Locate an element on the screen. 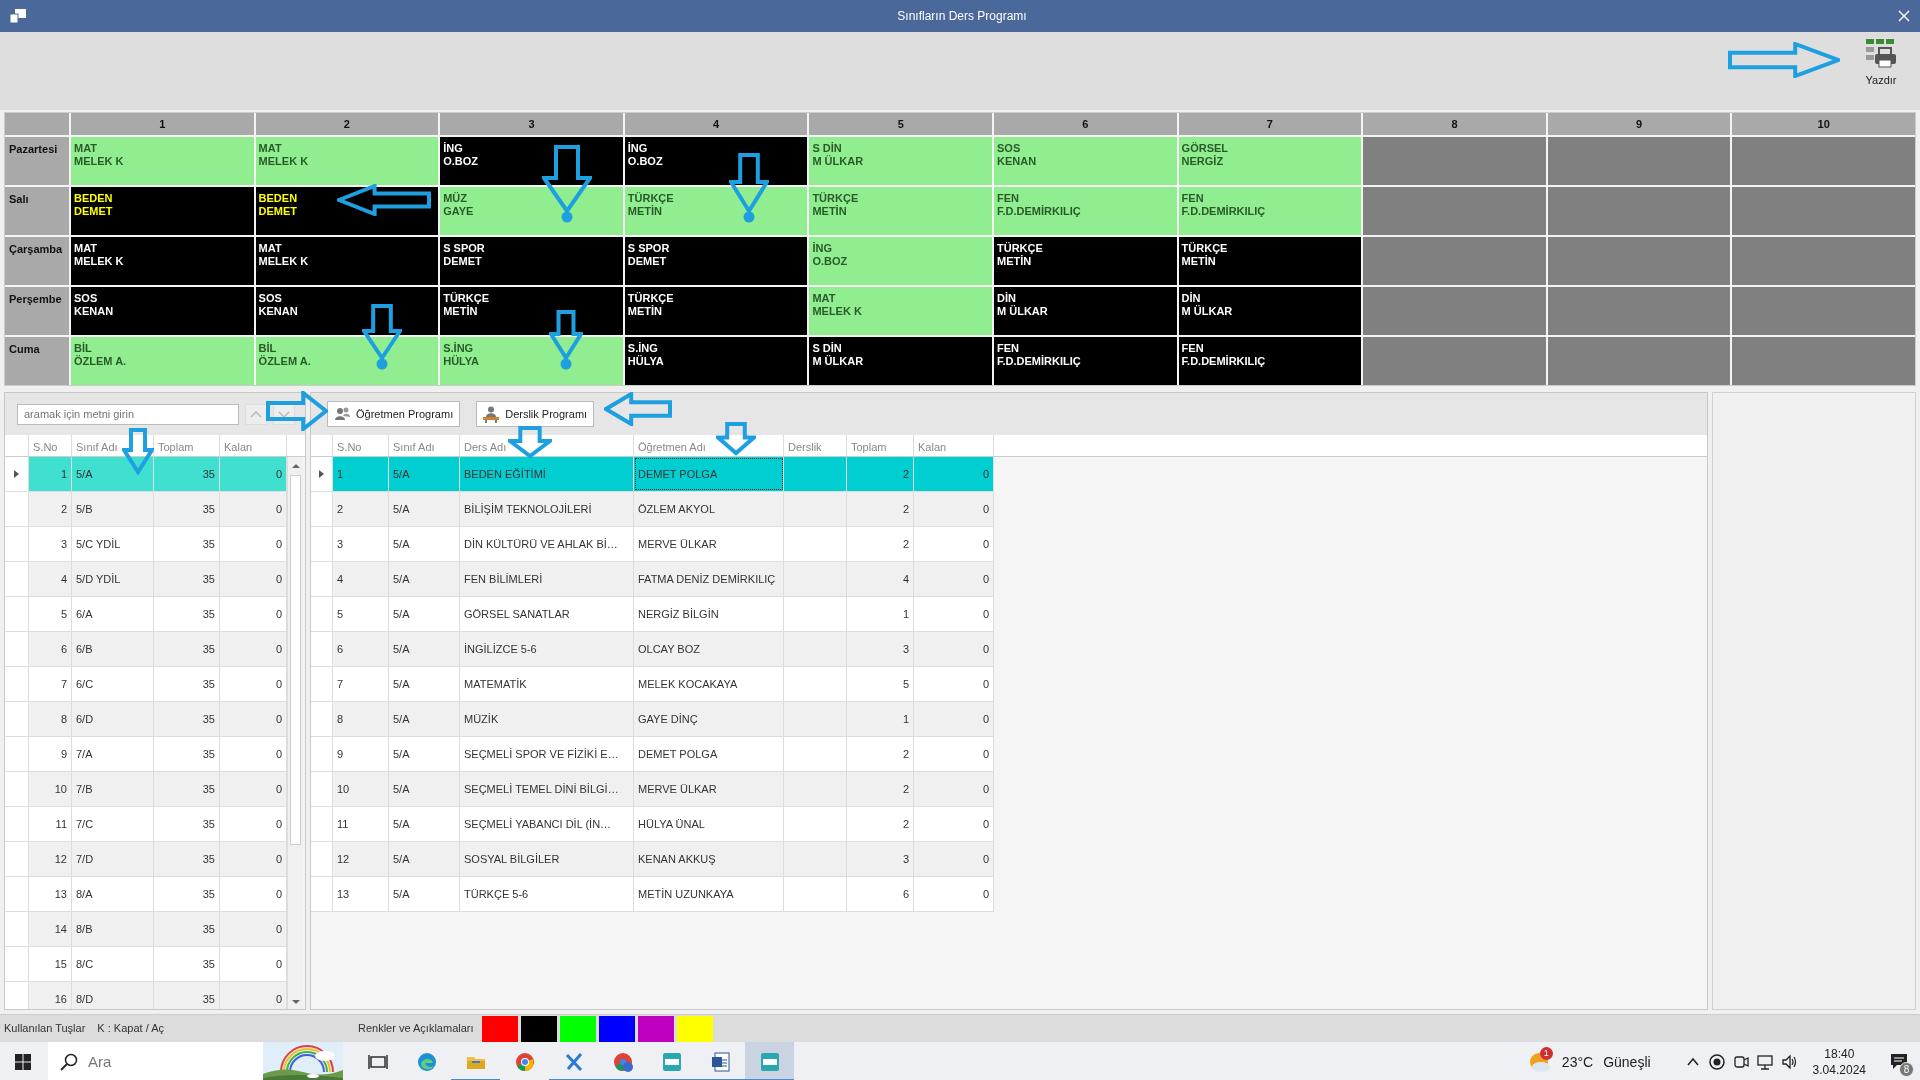 The width and height of the screenshot is (1920, 1080). table-row: 6 5/A İNGİLİZCE 5-6 OLCAY BOZ 3 0 is located at coordinates (652, 649).